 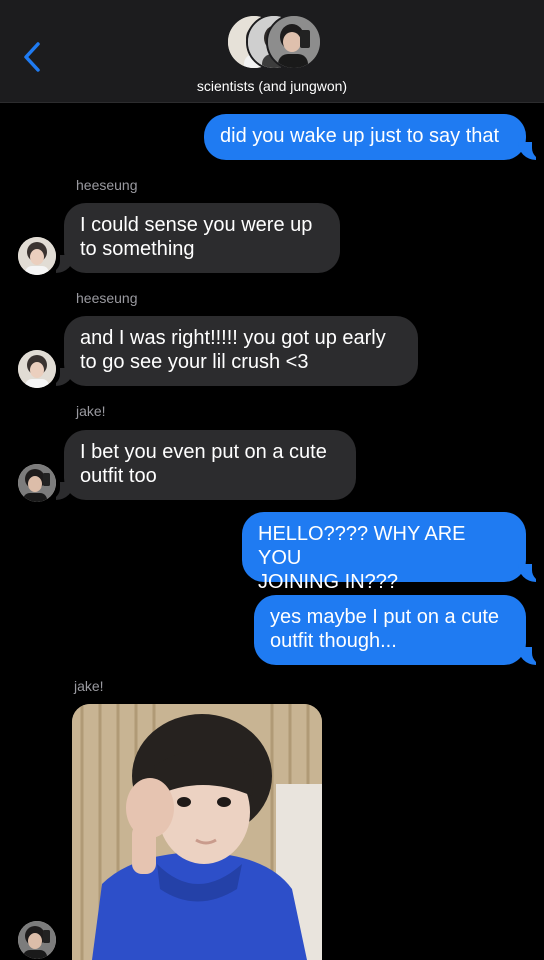 I want to click on chat-header: scientists (and jungwon), so click(x=272, y=51).